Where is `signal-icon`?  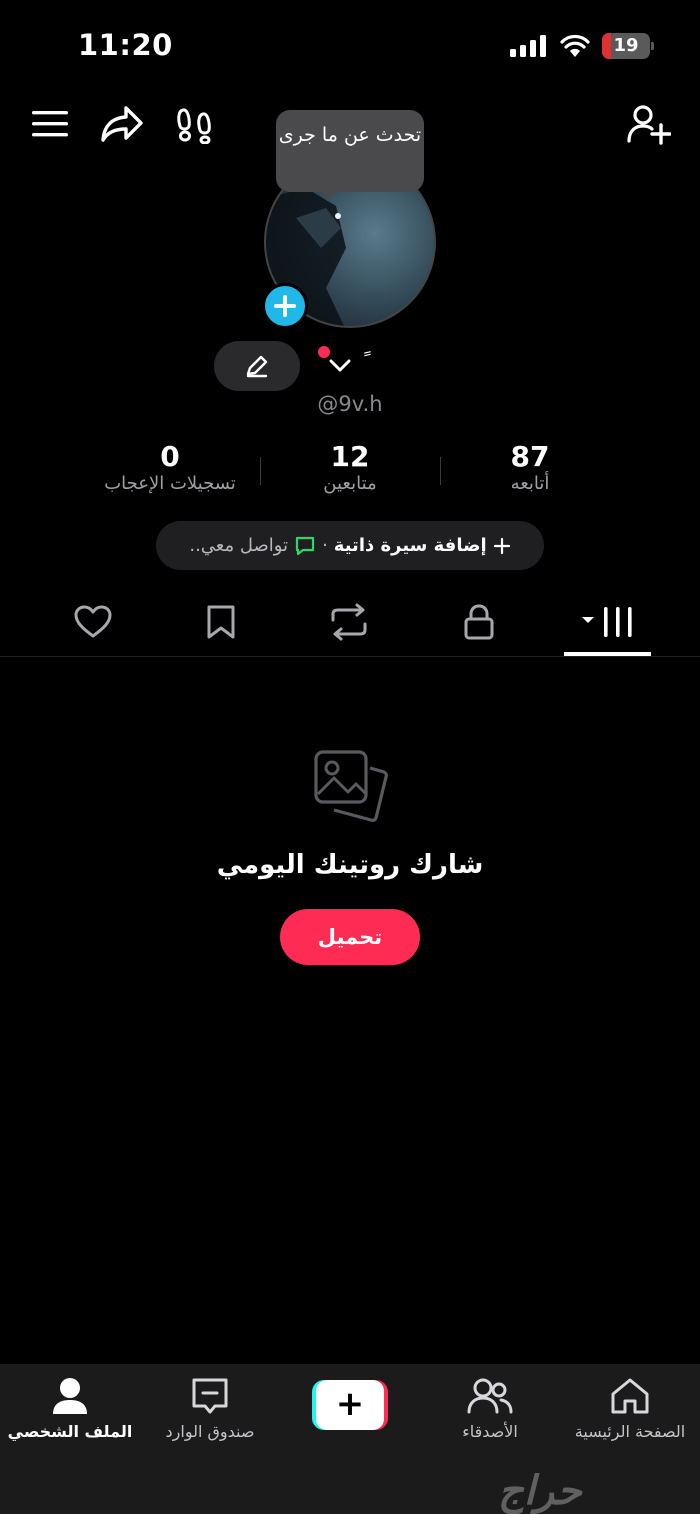
signal-icon is located at coordinates (528, 46).